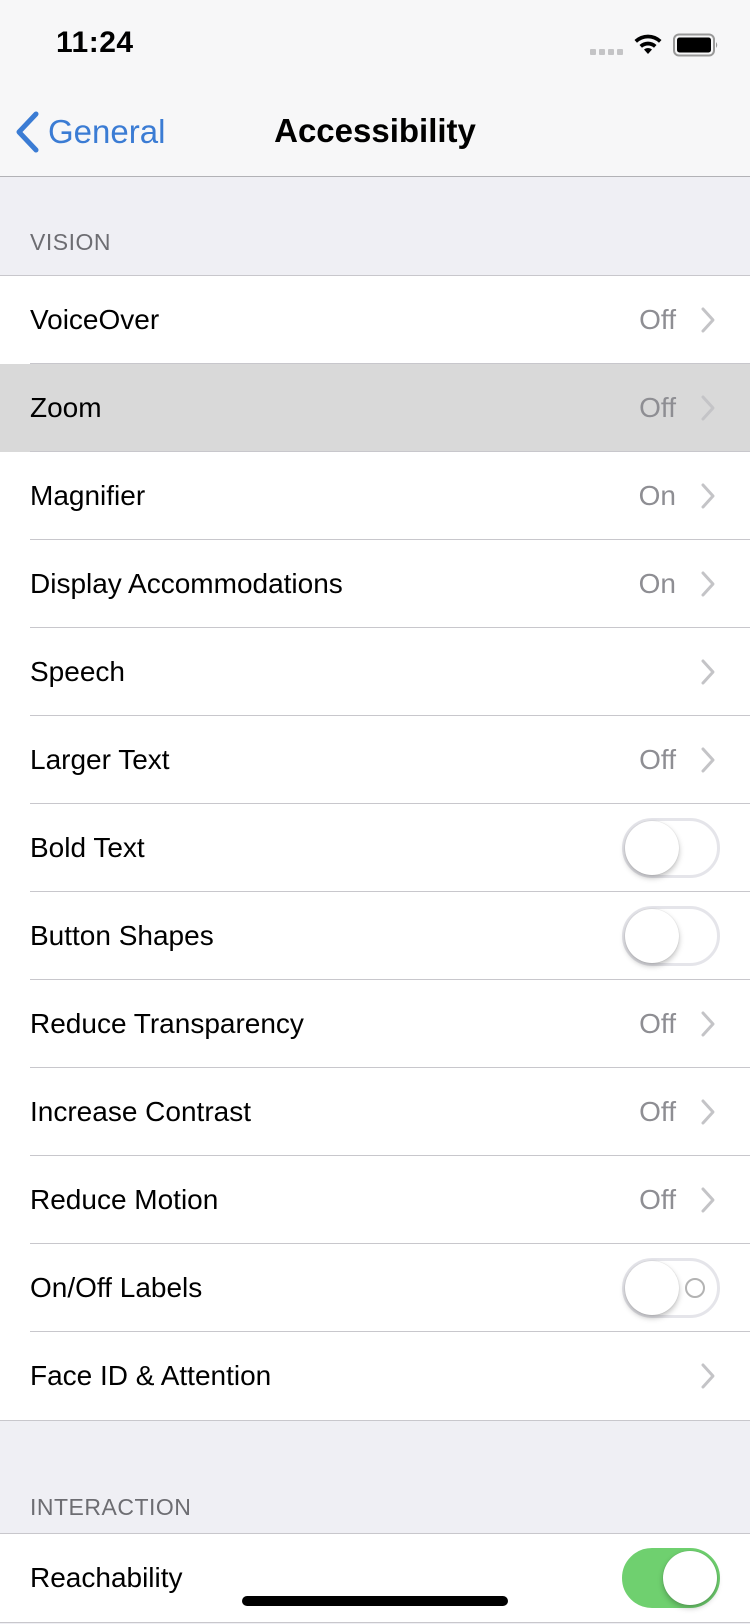 Image resolution: width=750 pixels, height=1624 pixels. What do you see at coordinates (375, 320) in the screenshot?
I see `settings-row-voiceover: VoiceOver Off` at bounding box center [375, 320].